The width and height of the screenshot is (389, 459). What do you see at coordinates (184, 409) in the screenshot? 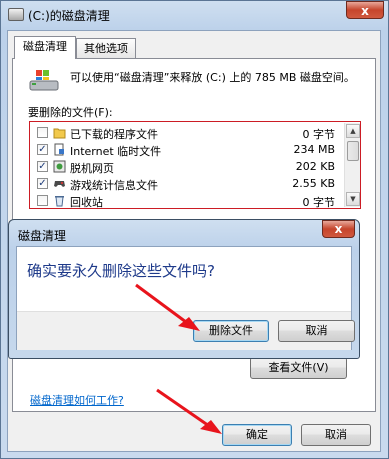
I see `arrow-to-ok-icon` at bounding box center [184, 409].